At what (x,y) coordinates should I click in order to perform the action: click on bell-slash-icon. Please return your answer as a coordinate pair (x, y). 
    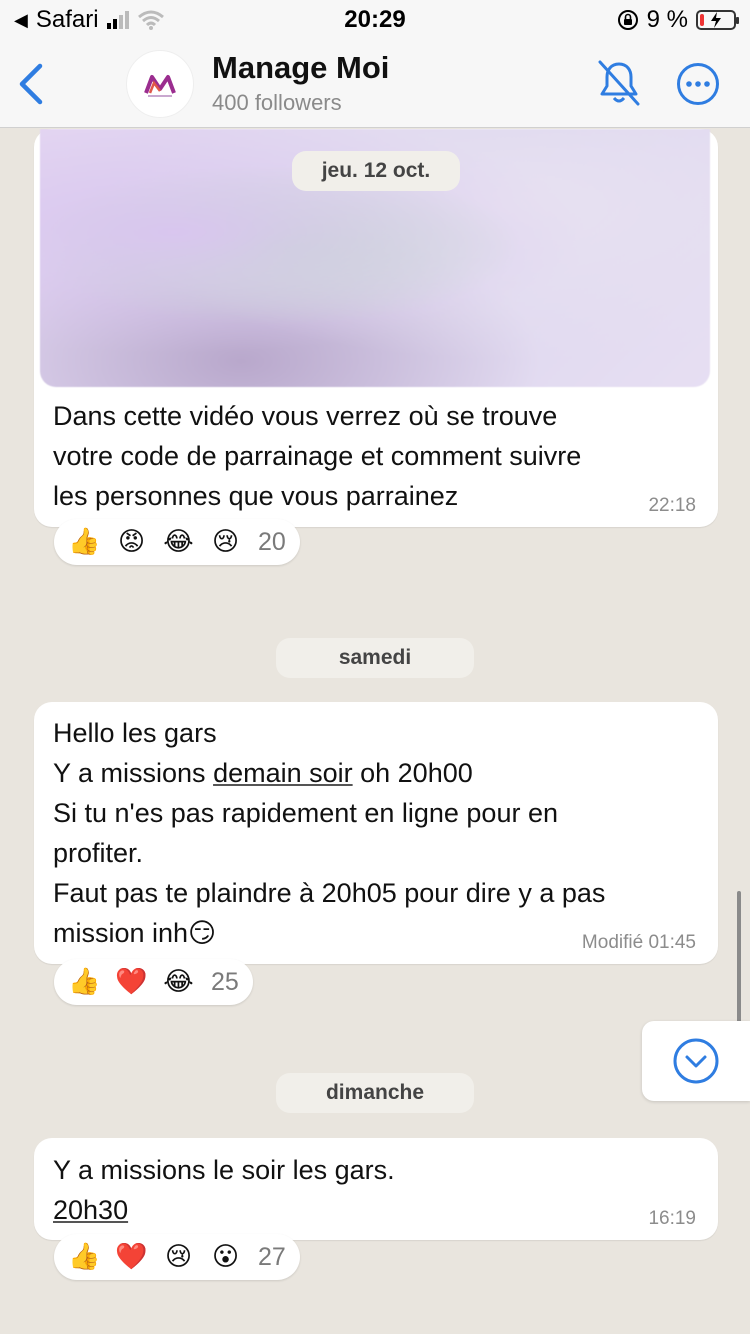
    Looking at the image, I should click on (619, 83).